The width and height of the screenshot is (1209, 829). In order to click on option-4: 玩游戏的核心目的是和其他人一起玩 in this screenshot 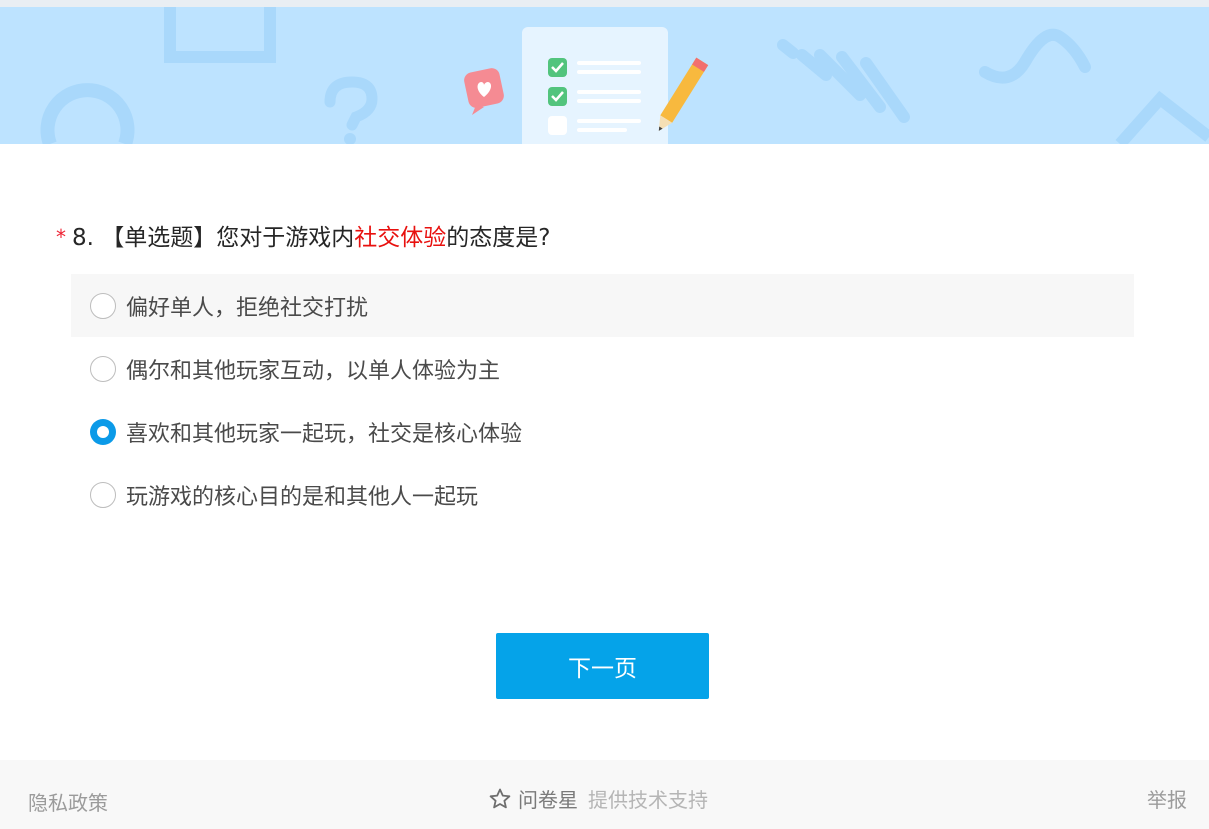, I will do `click(602, 494)`.